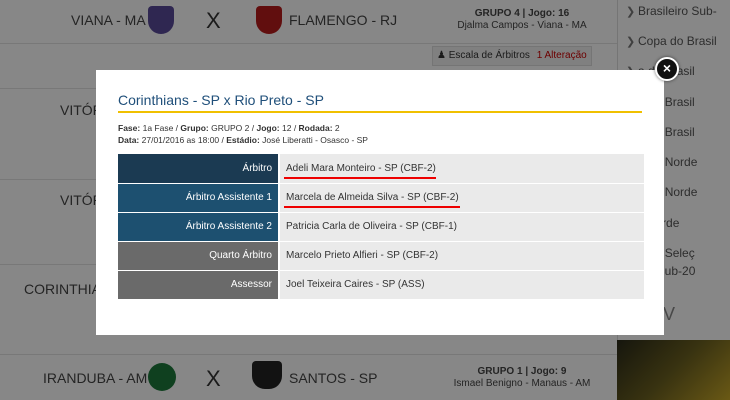 The height and width of the screenshot is (400, 730). I want to click on official-row: Árbitro Adeli Mara Monteiro - SP (CBF-2), so click(381, 169).